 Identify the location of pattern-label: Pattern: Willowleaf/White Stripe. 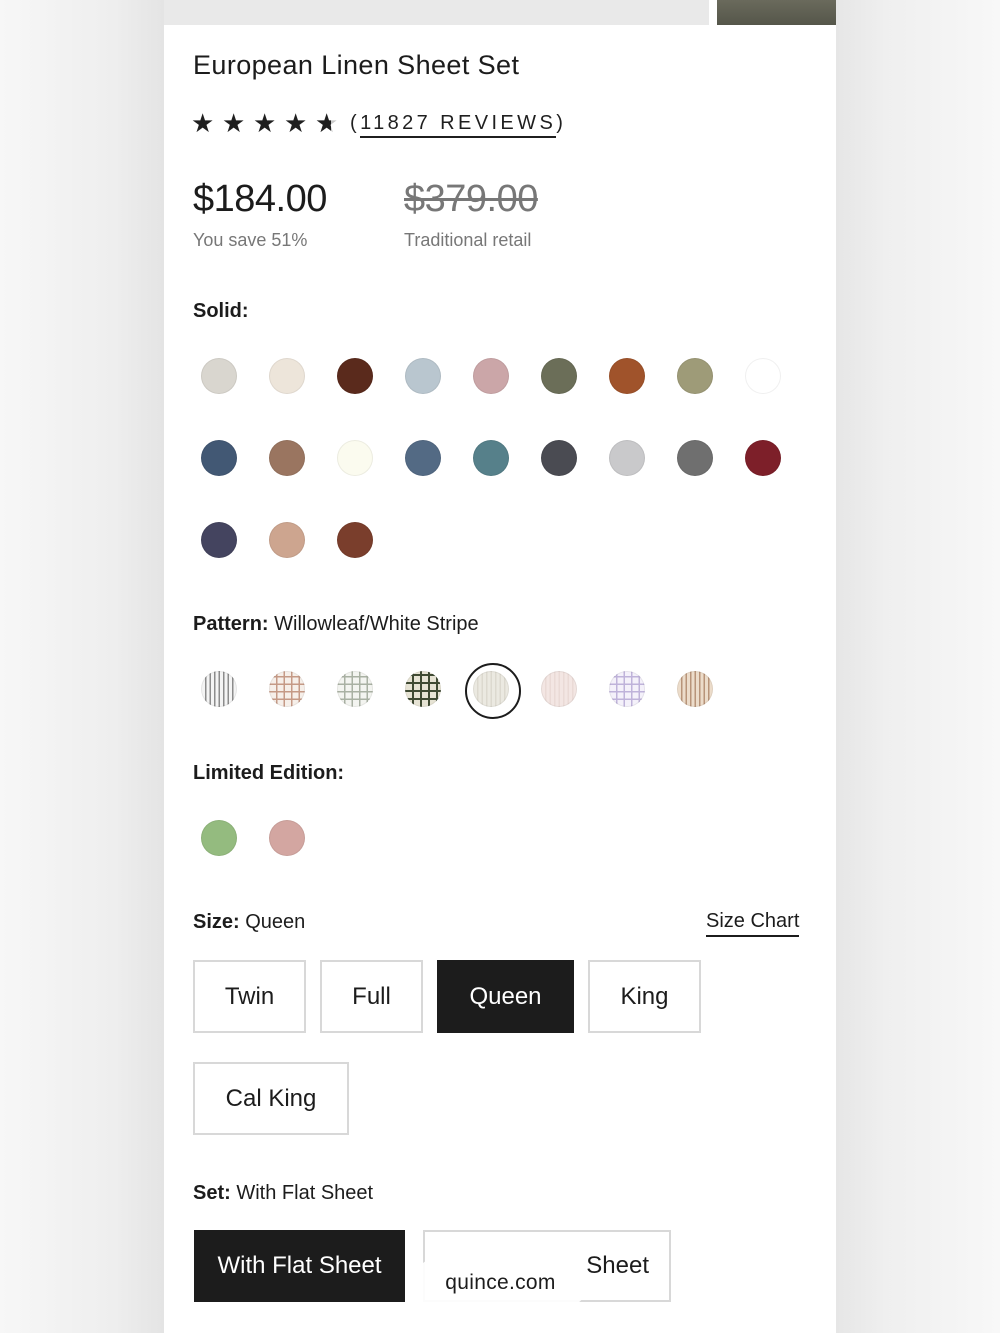
(336, 624).